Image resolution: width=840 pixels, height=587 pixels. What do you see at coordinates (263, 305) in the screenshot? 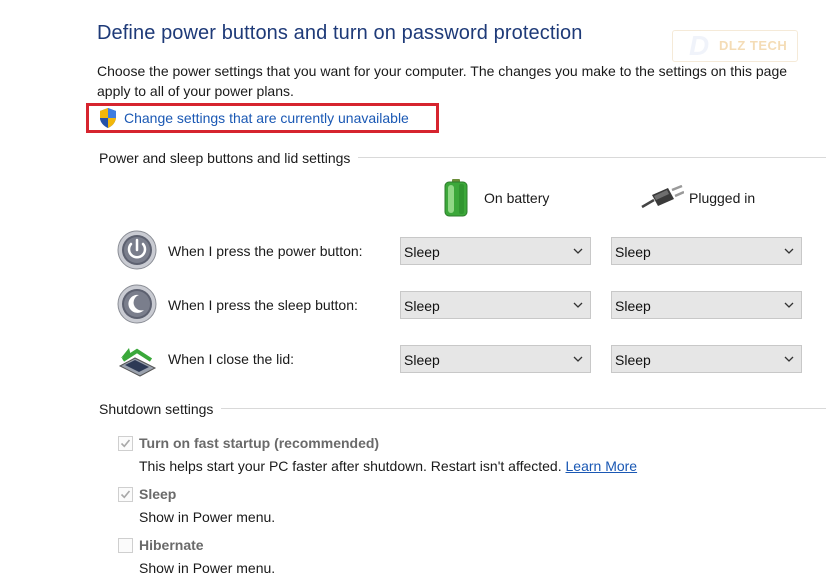
I see `sleep-button-label: When I press the sleep button:` at bounding box center [263, 305].